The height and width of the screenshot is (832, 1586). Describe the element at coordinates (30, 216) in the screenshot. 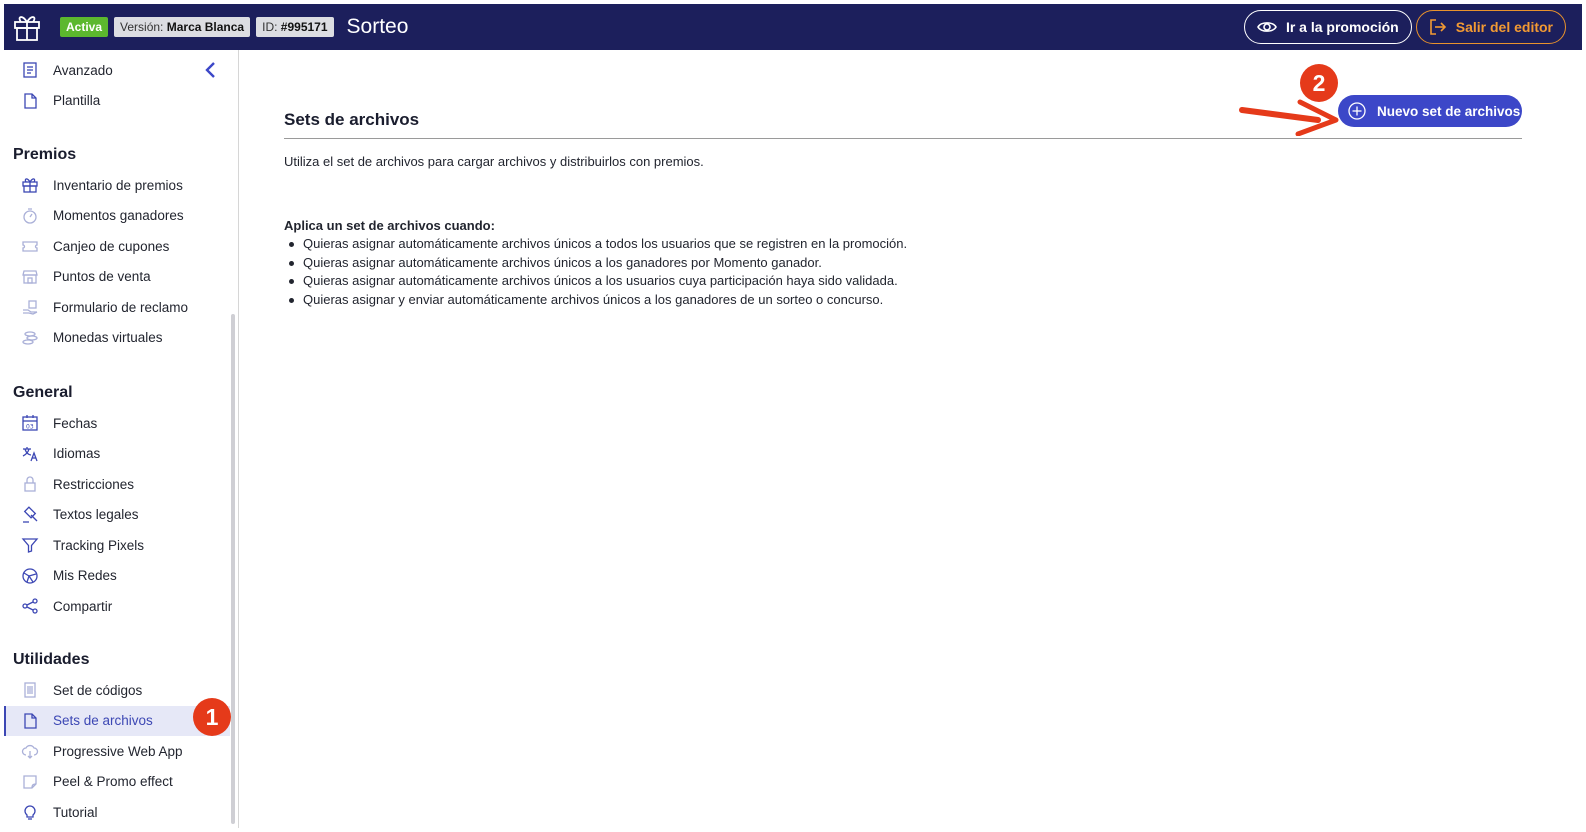

I see `stopwatch-icon` at that location.